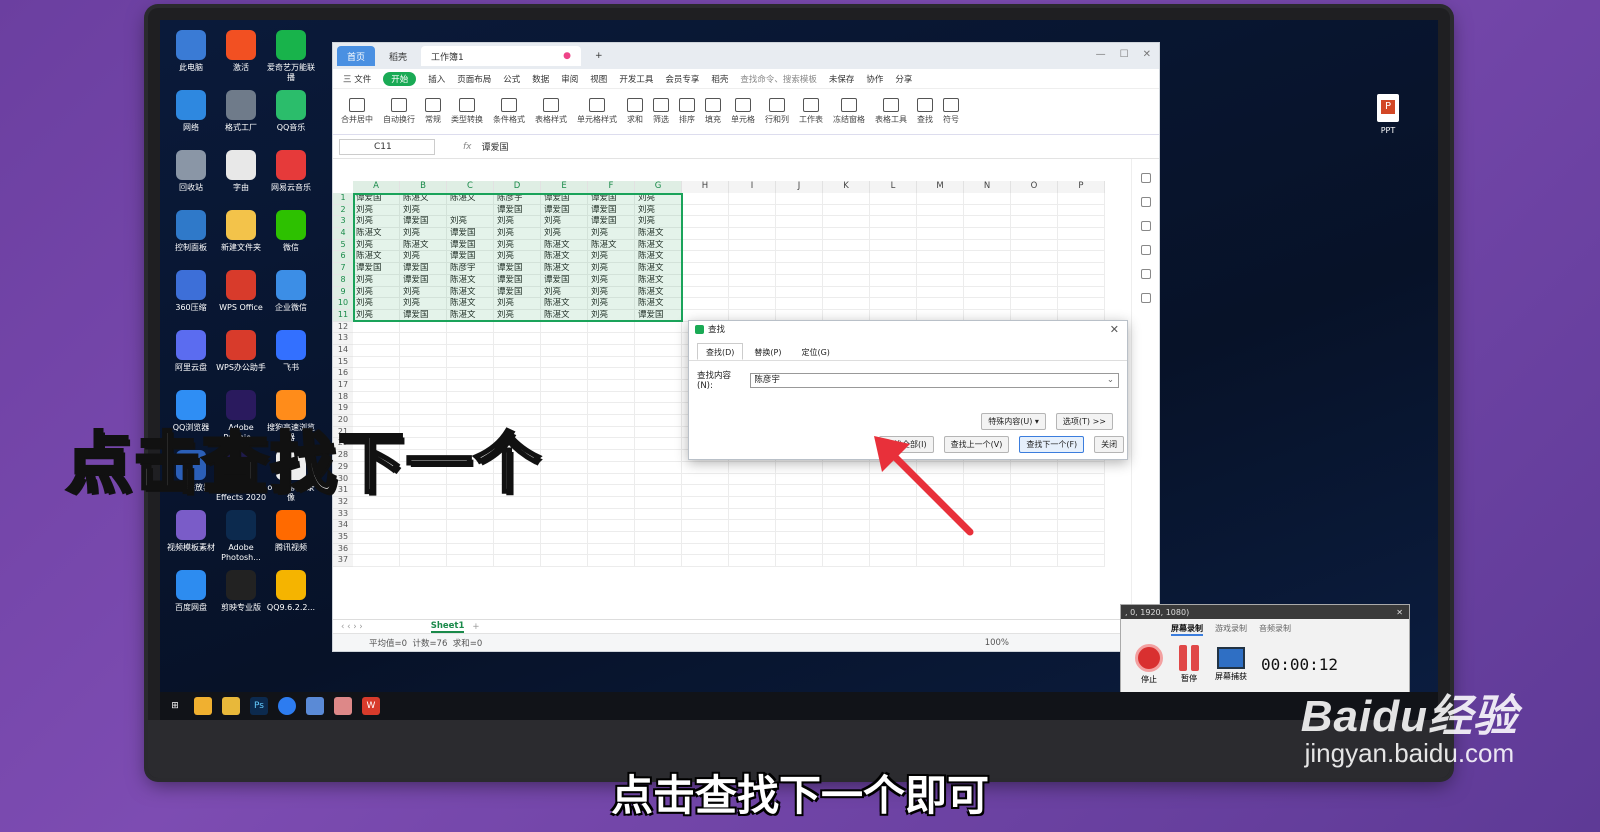 The height and width of the screenshot is (832, 1600). What do you see at coordinates (398, 56) in the screenshot?
I see `tab-draft: 稻壳` at bounding box center [398, 56].